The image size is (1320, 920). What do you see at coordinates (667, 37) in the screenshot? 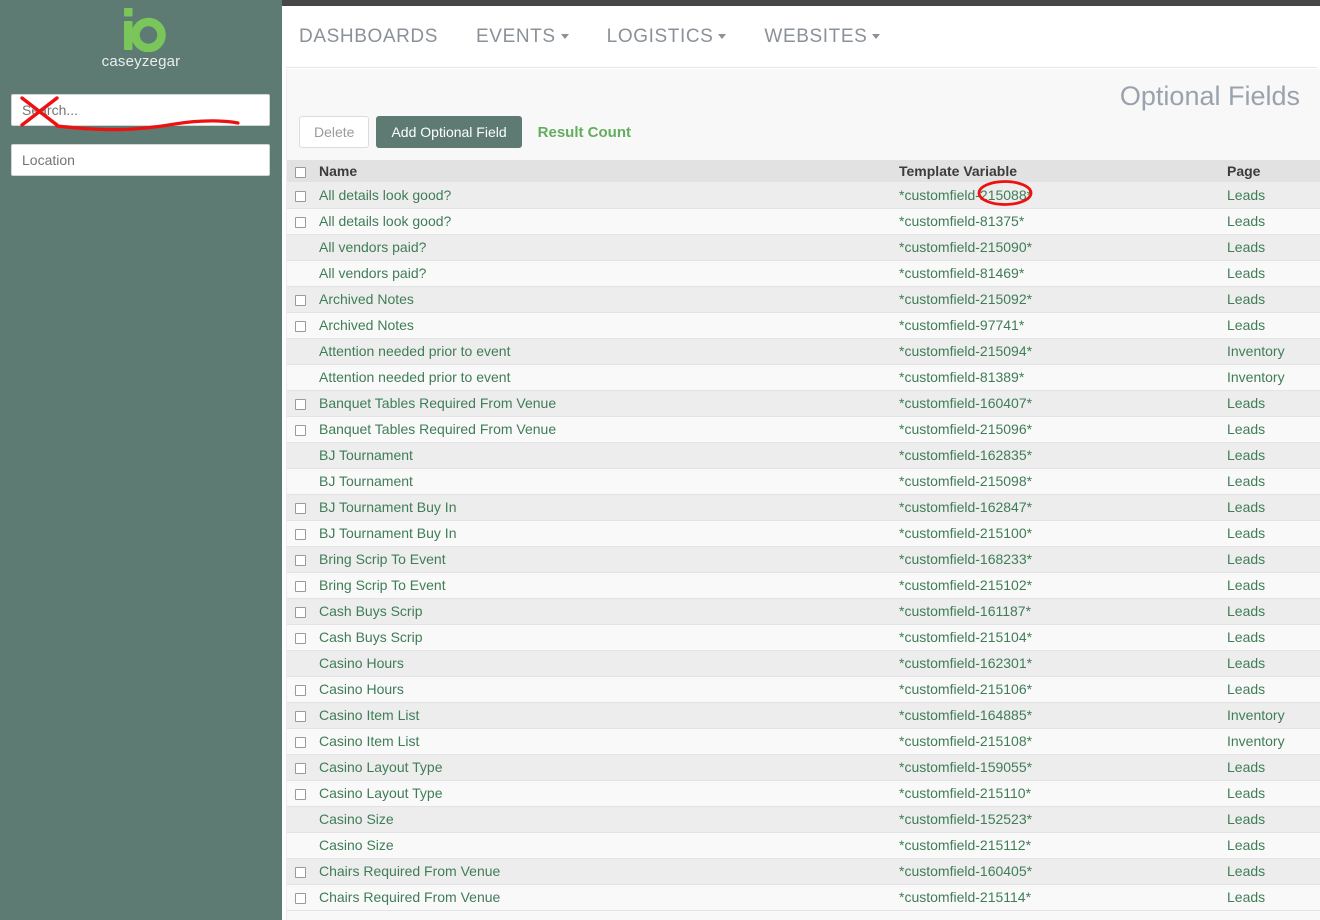
I see `nav-item-logistics: LOGISTICS` at bounding box center [667, 37].